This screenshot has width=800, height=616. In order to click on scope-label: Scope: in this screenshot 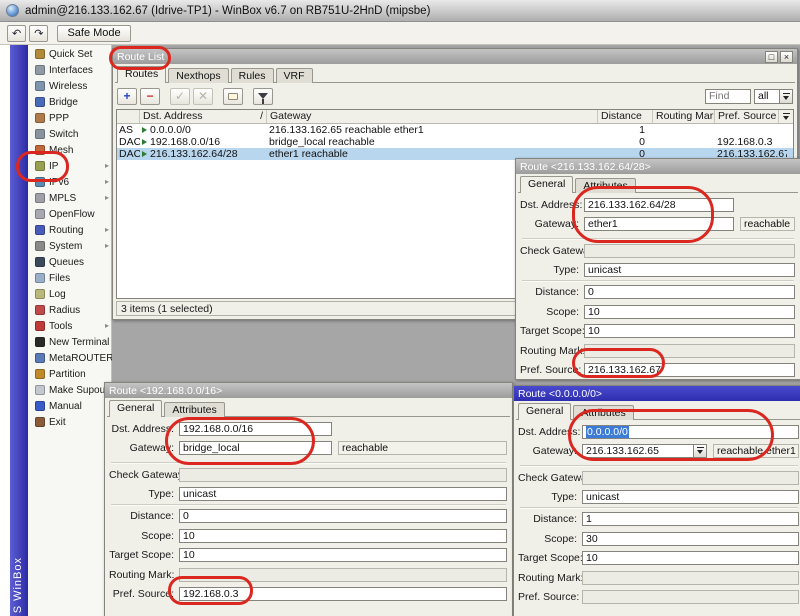, I will do `click(157, 535)`.